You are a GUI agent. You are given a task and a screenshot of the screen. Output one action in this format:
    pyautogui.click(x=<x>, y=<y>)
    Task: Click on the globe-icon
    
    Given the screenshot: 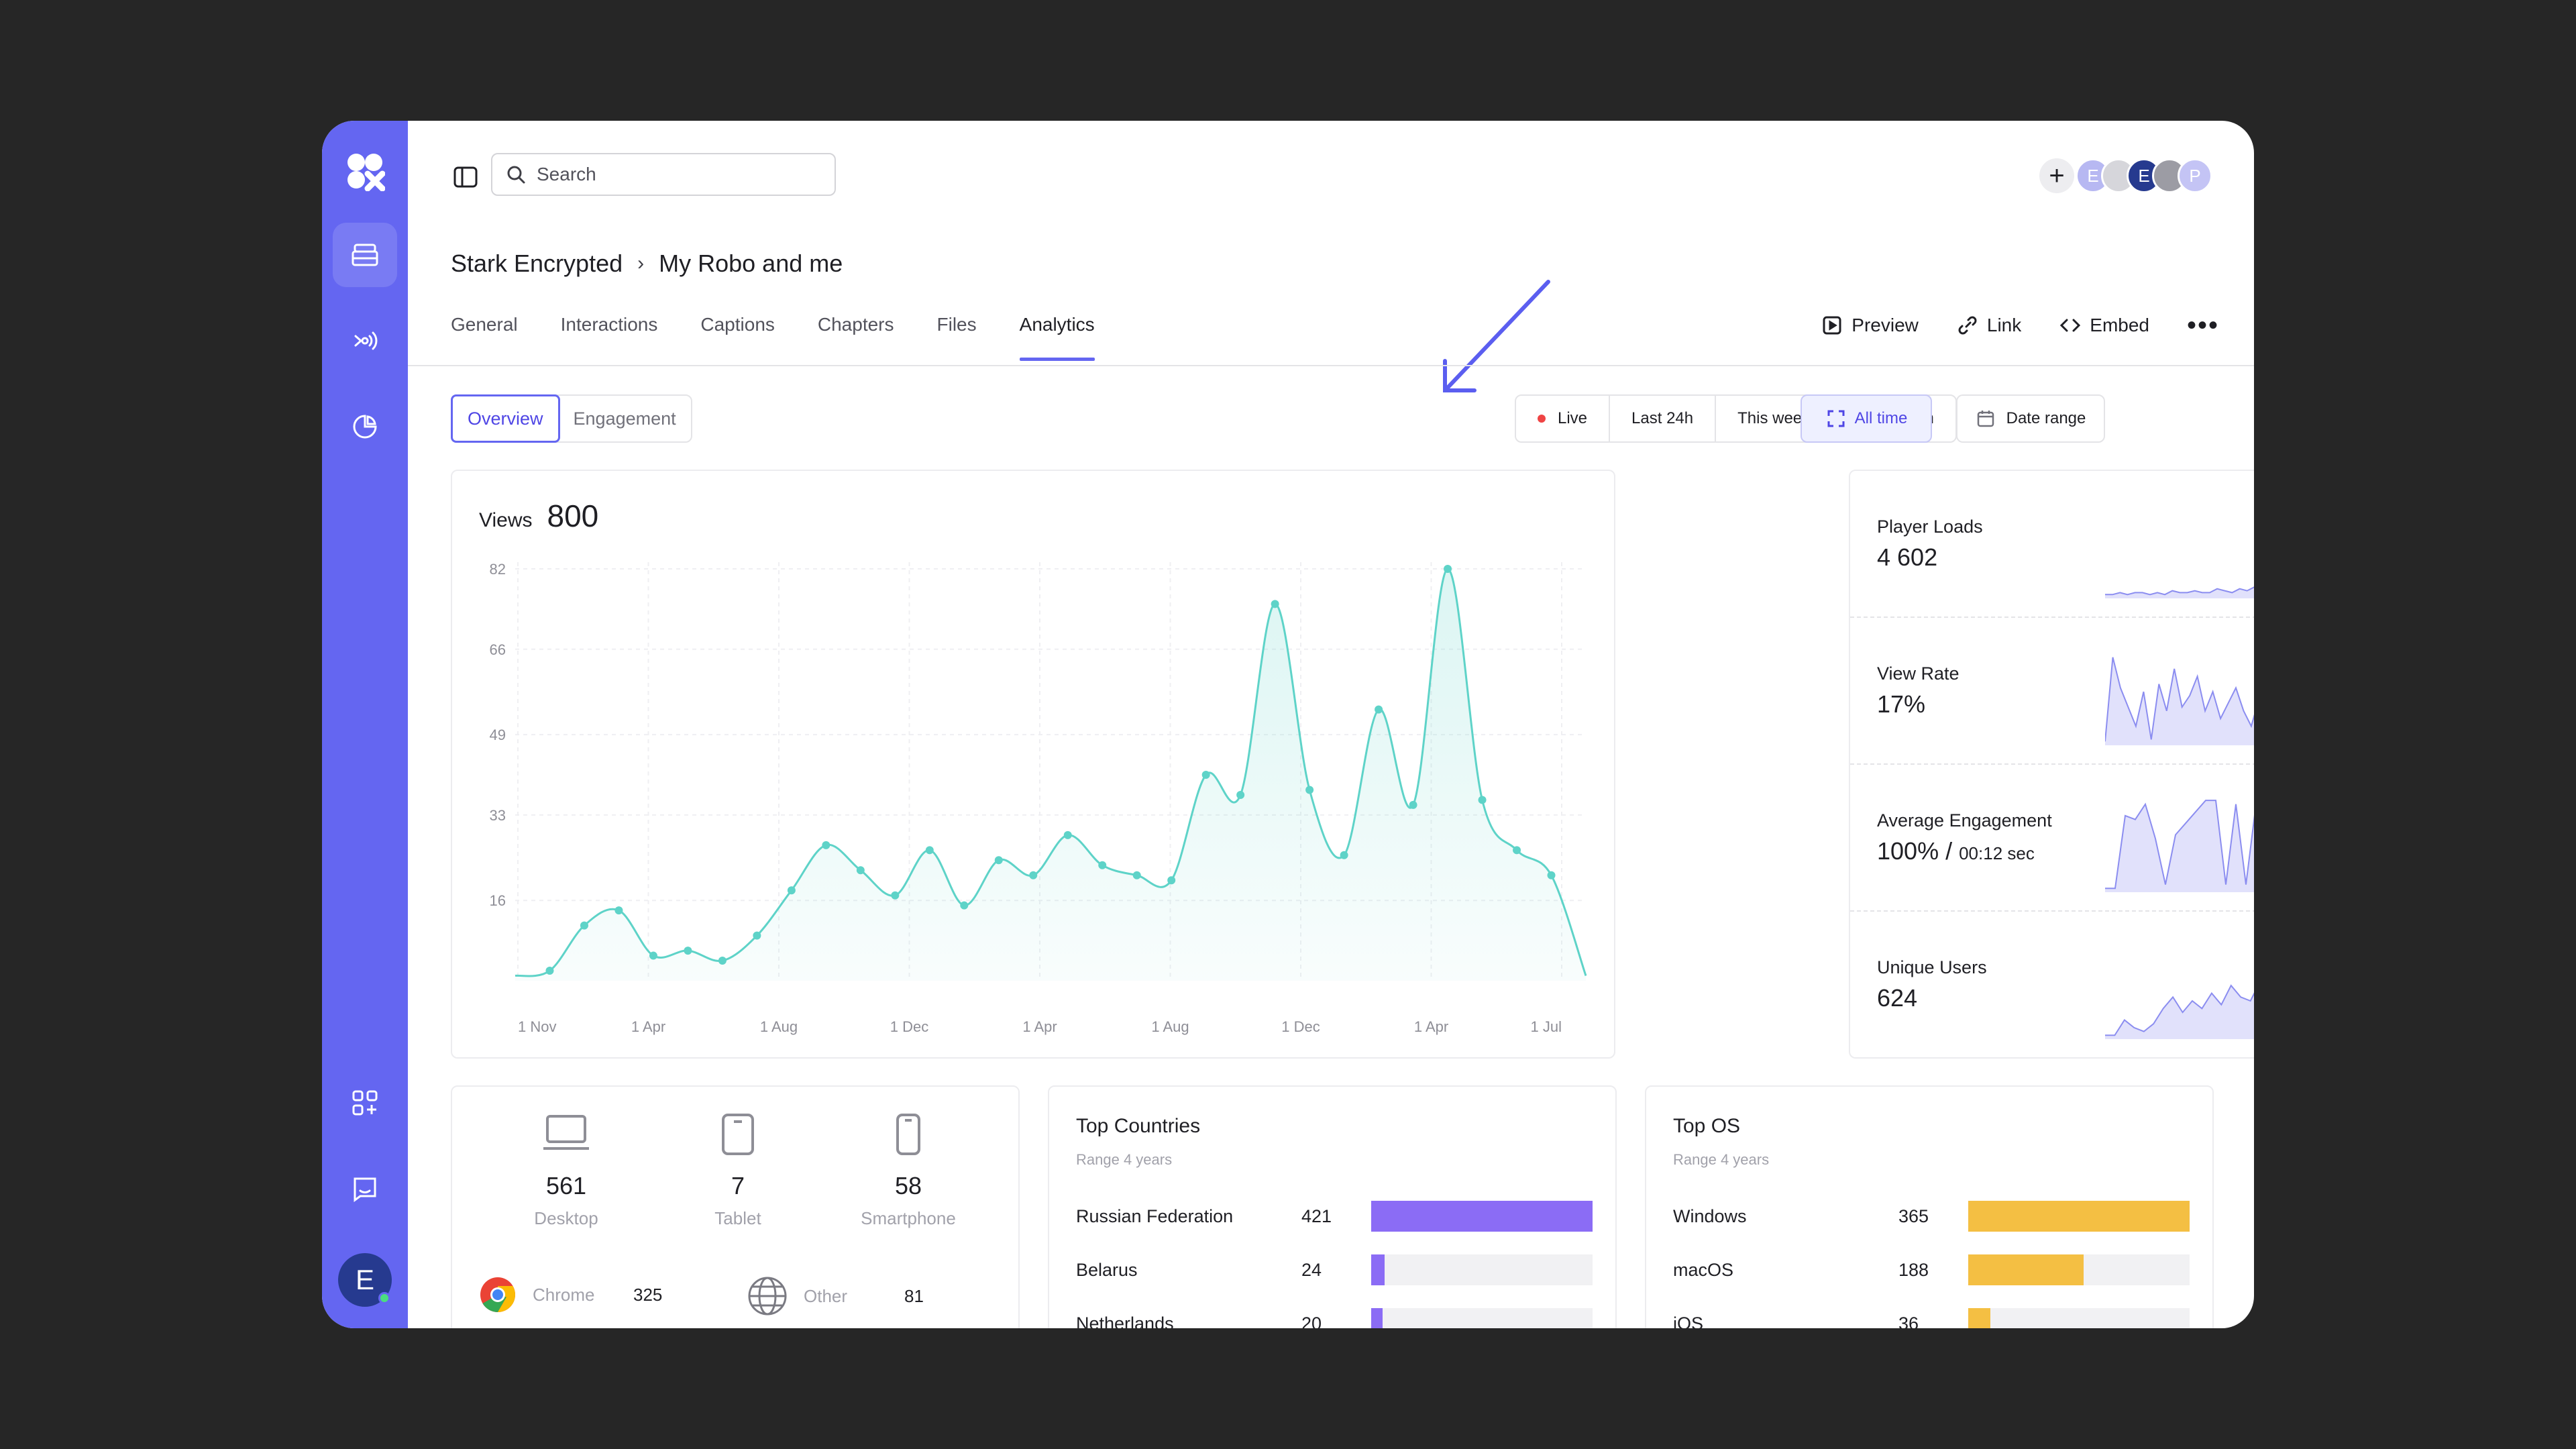 What is the action you would take?
    pyautogui.click(x=767, y=1296)
    